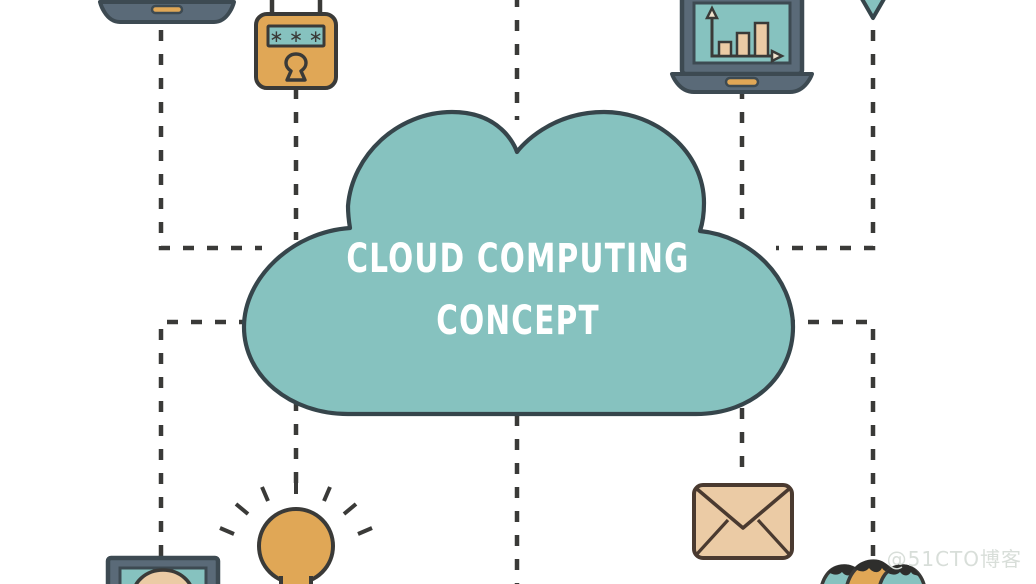 The height and width of the screenshot is (584, 1036). I want to click on users-group-icon, so click(873, 571).